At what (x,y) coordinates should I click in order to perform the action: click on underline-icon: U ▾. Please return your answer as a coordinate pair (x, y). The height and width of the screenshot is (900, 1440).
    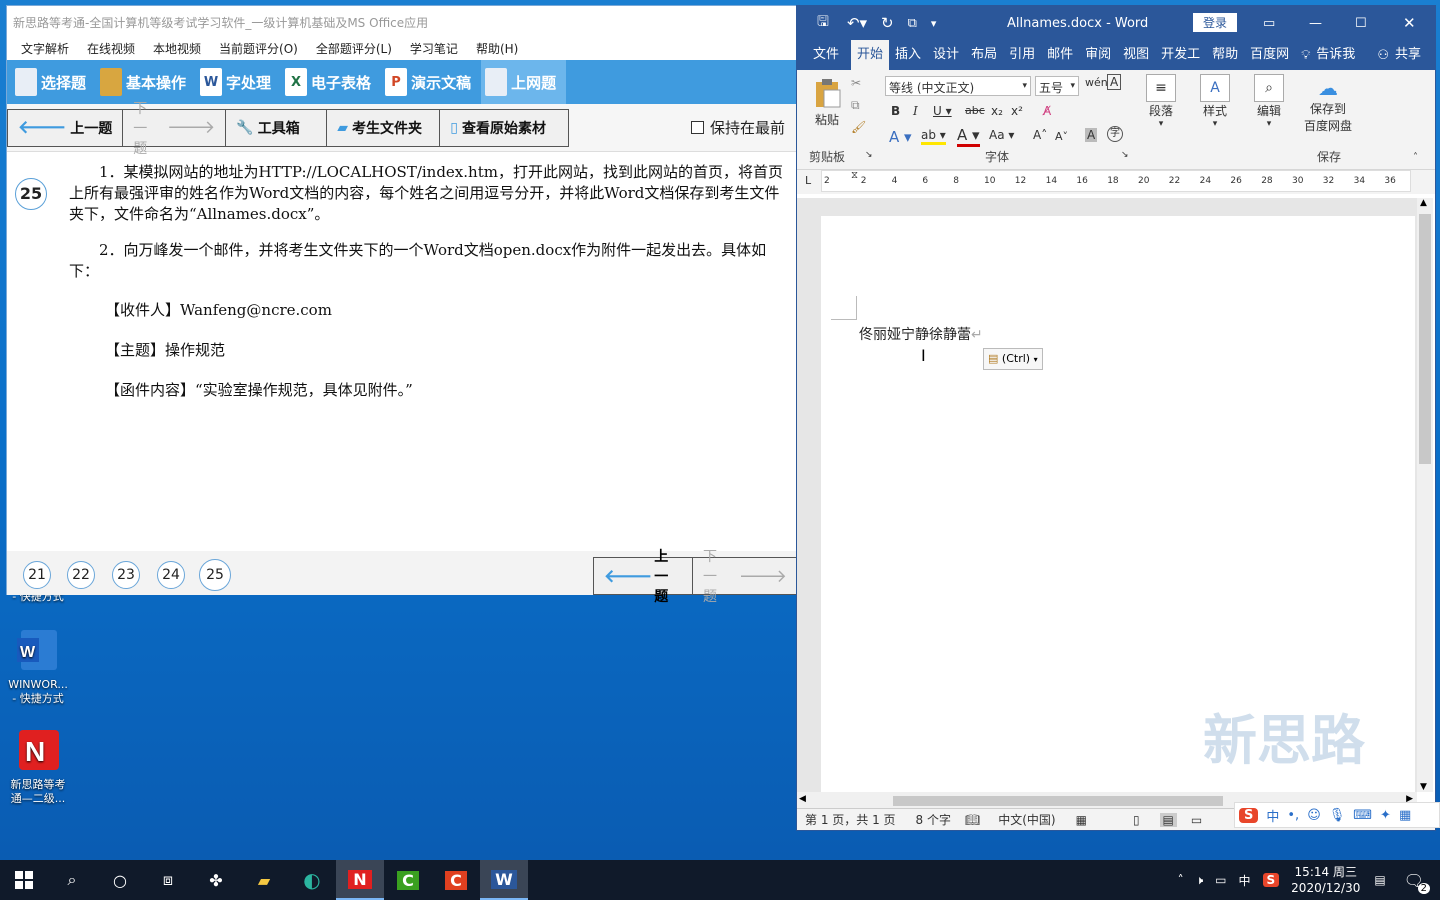
    Looking at the image, I should click on (942, 111).